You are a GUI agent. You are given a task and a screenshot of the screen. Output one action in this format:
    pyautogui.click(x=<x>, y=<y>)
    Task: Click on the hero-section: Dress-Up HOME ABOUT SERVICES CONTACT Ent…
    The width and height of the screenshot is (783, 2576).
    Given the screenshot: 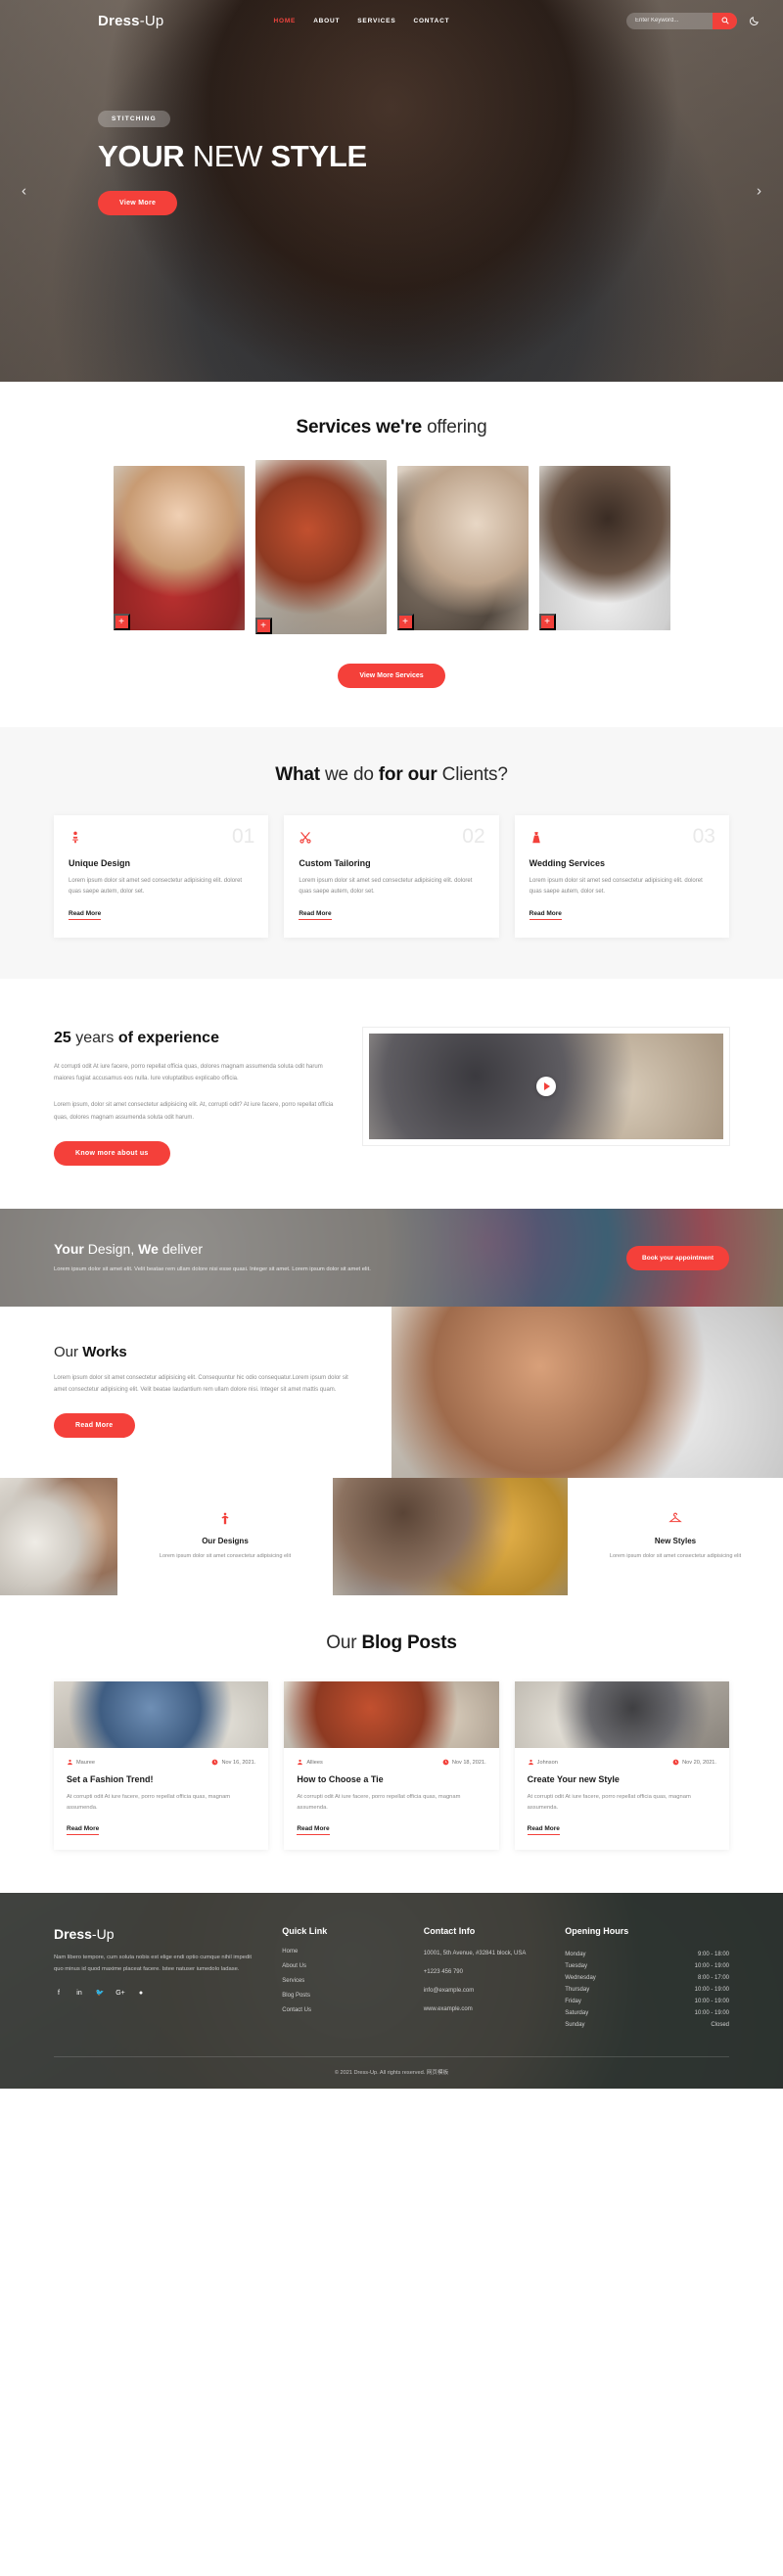 What is the action you would take?
    pyautogui.click(x=391, y=191)
    